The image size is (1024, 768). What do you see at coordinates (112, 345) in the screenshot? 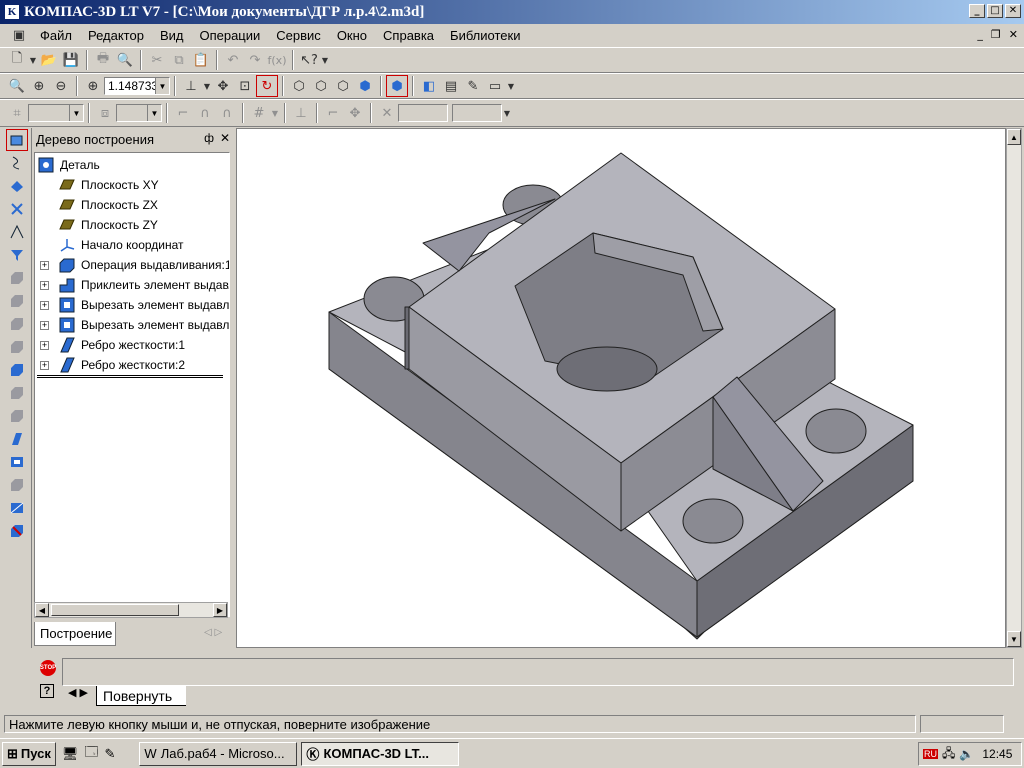
I see `tree-node-rib-1: + Ребро жесткости:1` at bounding box center [112, 345].